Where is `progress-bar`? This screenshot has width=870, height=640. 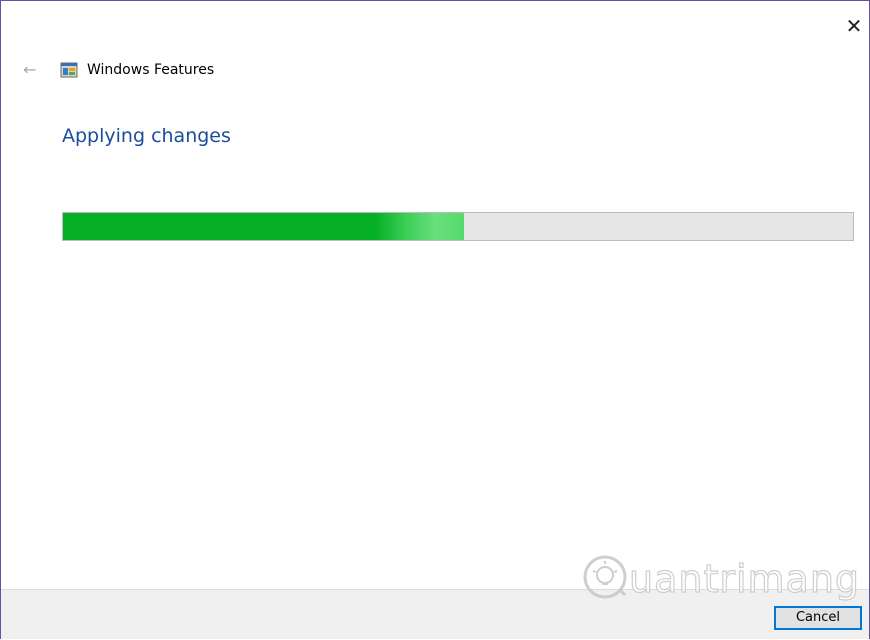
progress-bar is located at coordinates (458, 226).